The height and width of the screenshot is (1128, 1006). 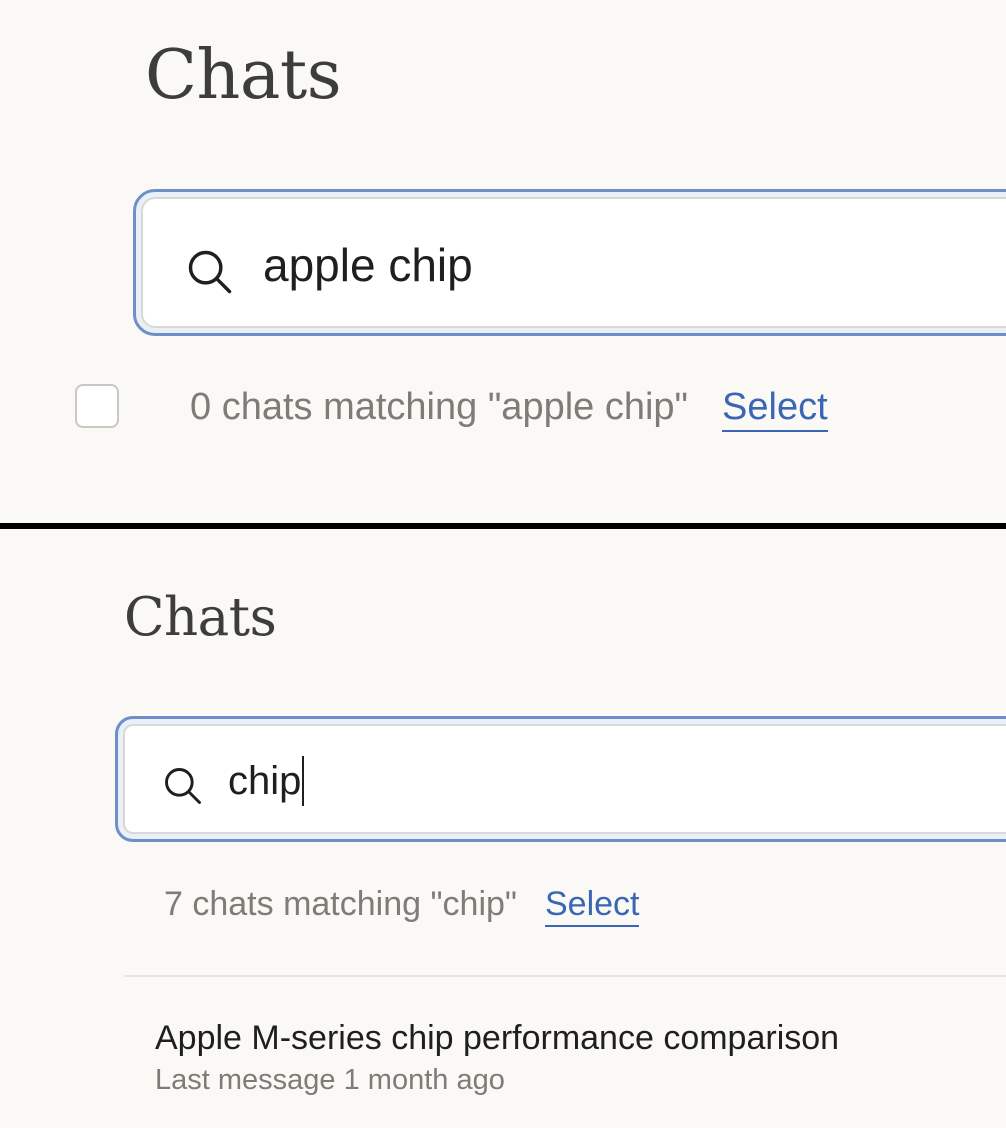 What do you see at coordinates (303, 781) in the screenshot?
I see `text-caret` at bounding box center [303, 781].